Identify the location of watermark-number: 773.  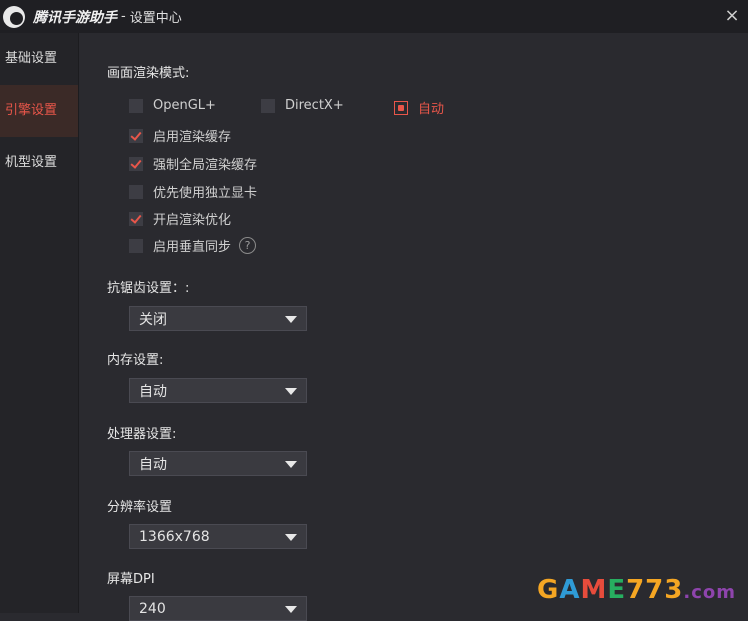
(655, 590).